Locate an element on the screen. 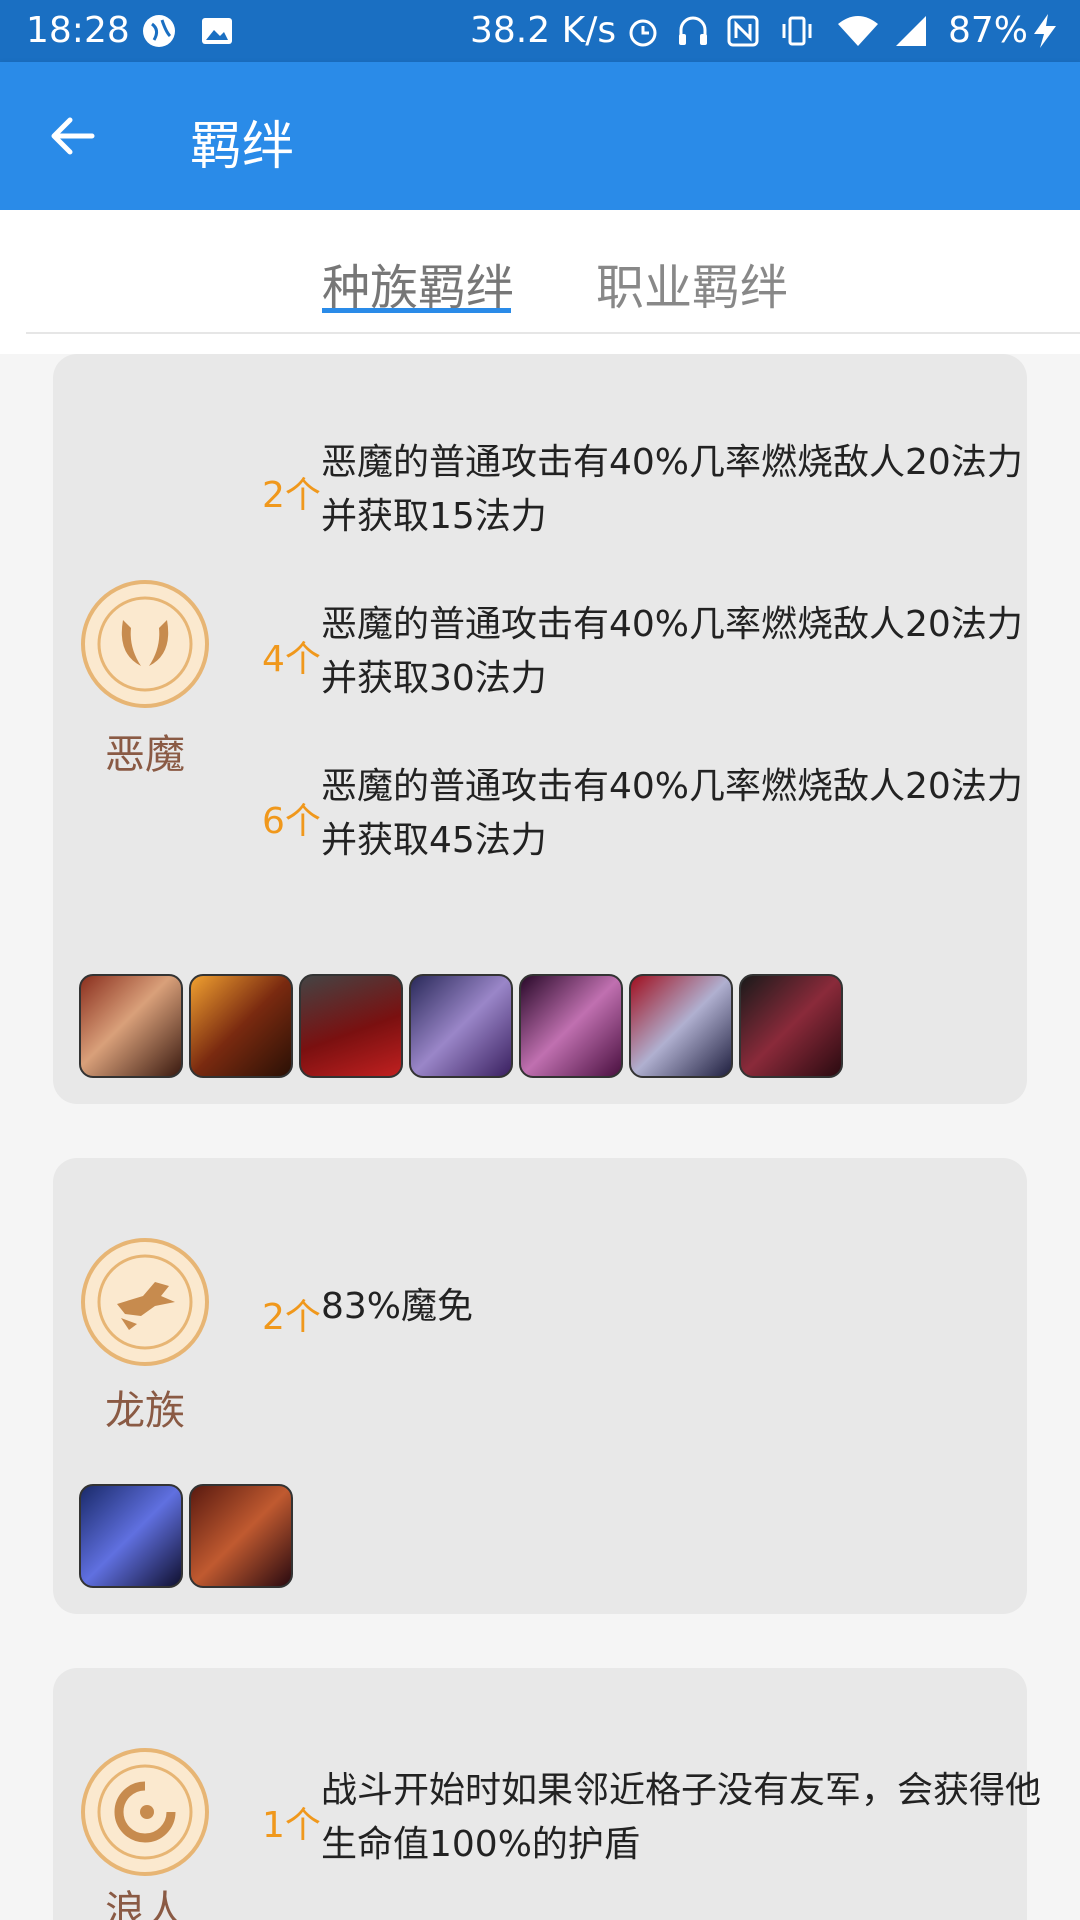 The image size is (1080, 1920). tab-divider is located at coordinates (553, 333).